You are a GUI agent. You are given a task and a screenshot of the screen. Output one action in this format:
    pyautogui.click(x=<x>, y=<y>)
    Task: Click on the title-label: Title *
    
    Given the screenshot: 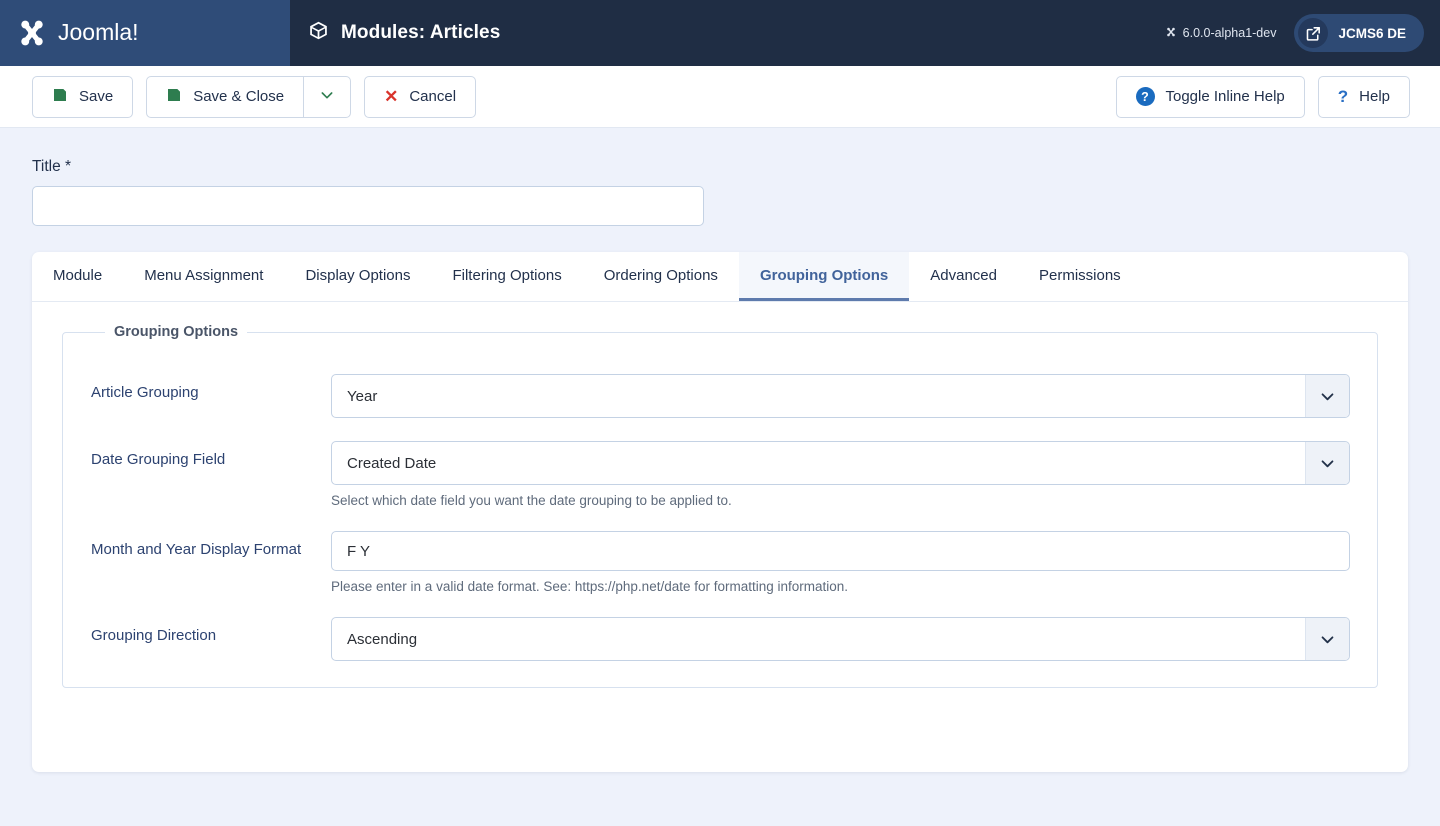 What is the action you would take?
    pyautogui.click(x=52, y=166)
    